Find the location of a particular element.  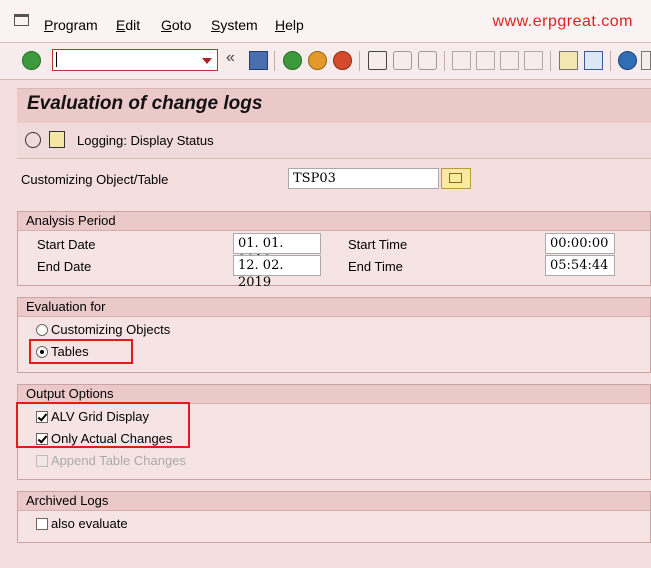

end-time-input: 05:54:44 is located at coordinates (580, 265).